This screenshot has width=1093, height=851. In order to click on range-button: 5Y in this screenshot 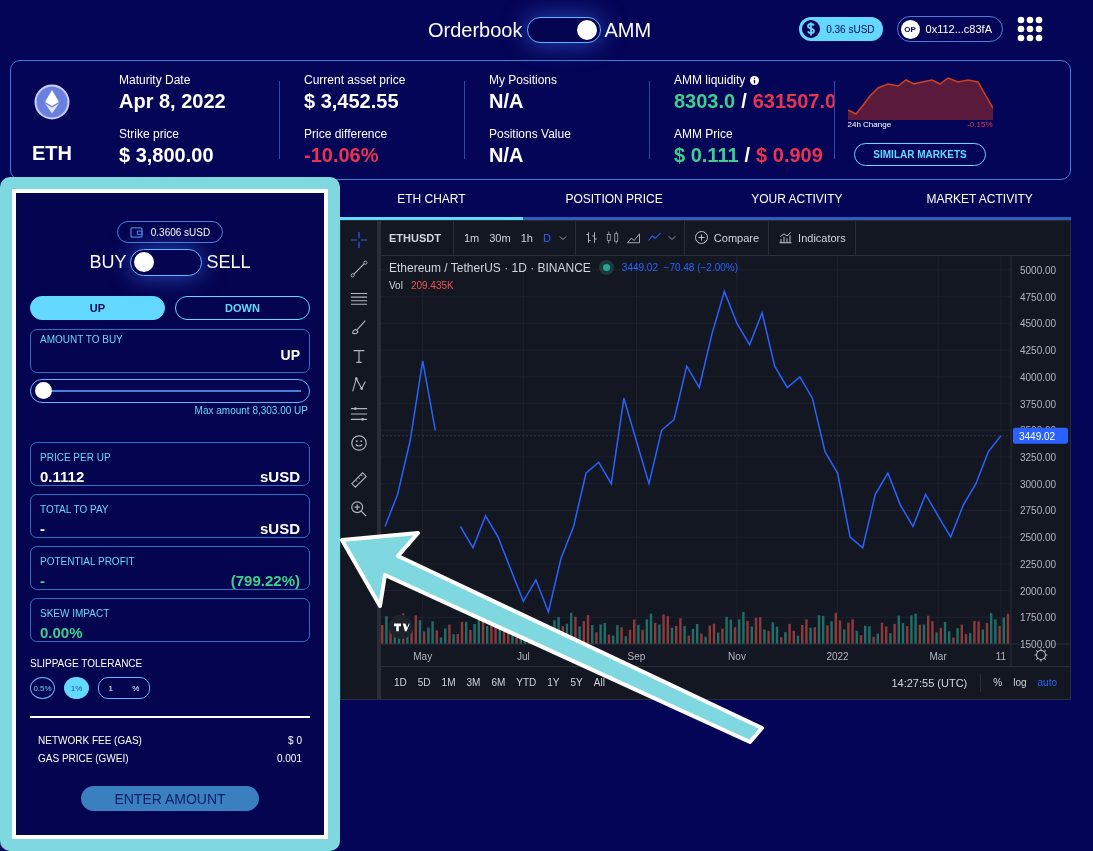, I will do `click(576, 683)`.